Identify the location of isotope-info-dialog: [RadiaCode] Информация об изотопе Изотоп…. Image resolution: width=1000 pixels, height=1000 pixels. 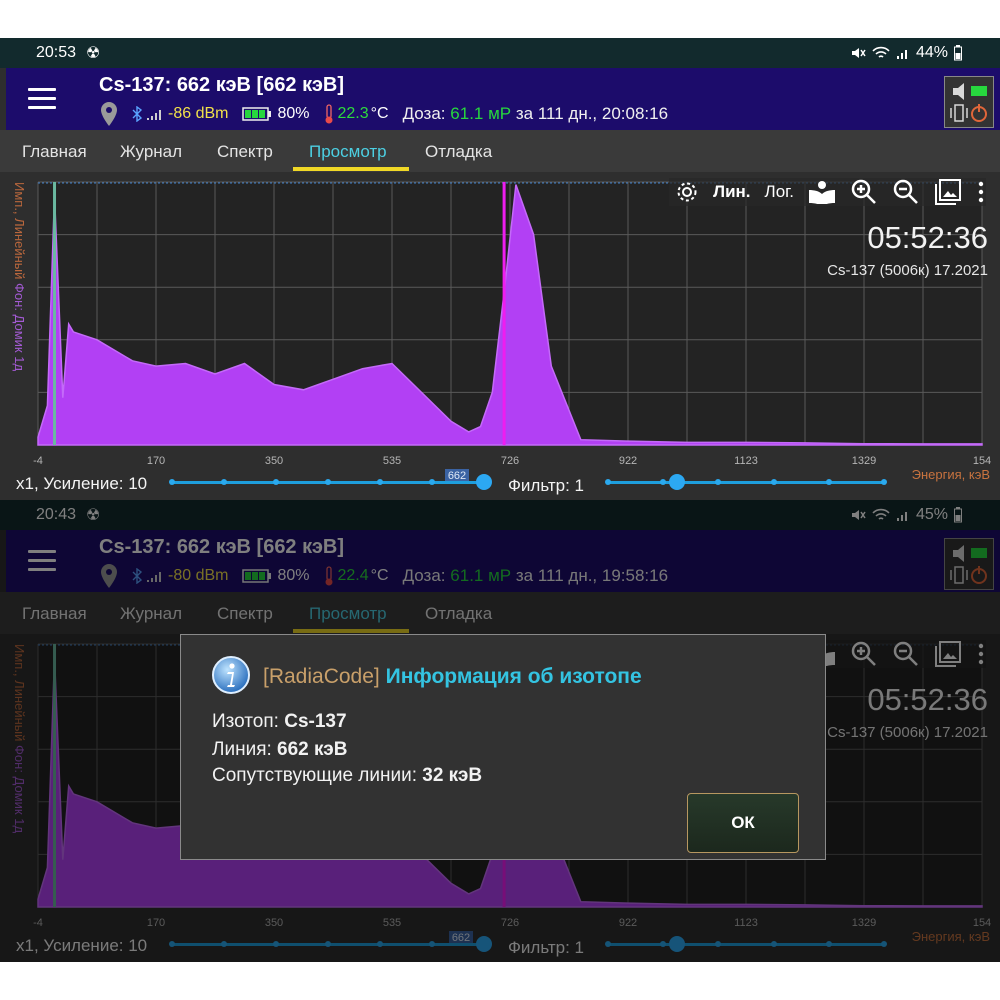
(503, 747).